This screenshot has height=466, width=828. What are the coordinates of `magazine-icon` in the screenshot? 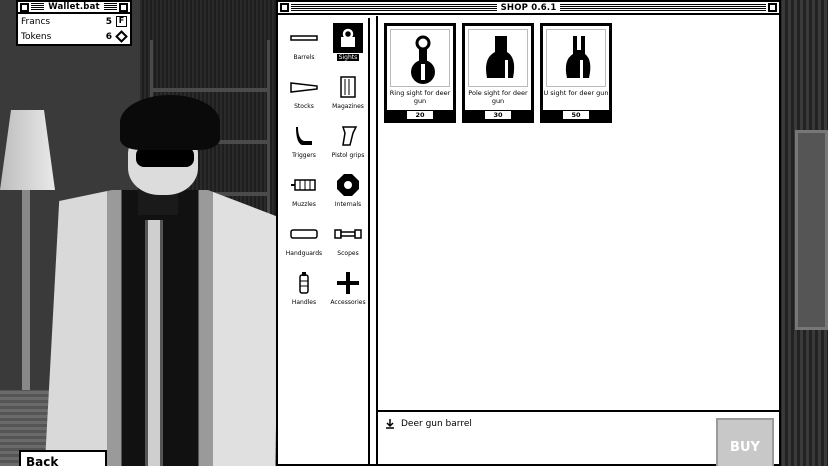 It's located at (348, 87).